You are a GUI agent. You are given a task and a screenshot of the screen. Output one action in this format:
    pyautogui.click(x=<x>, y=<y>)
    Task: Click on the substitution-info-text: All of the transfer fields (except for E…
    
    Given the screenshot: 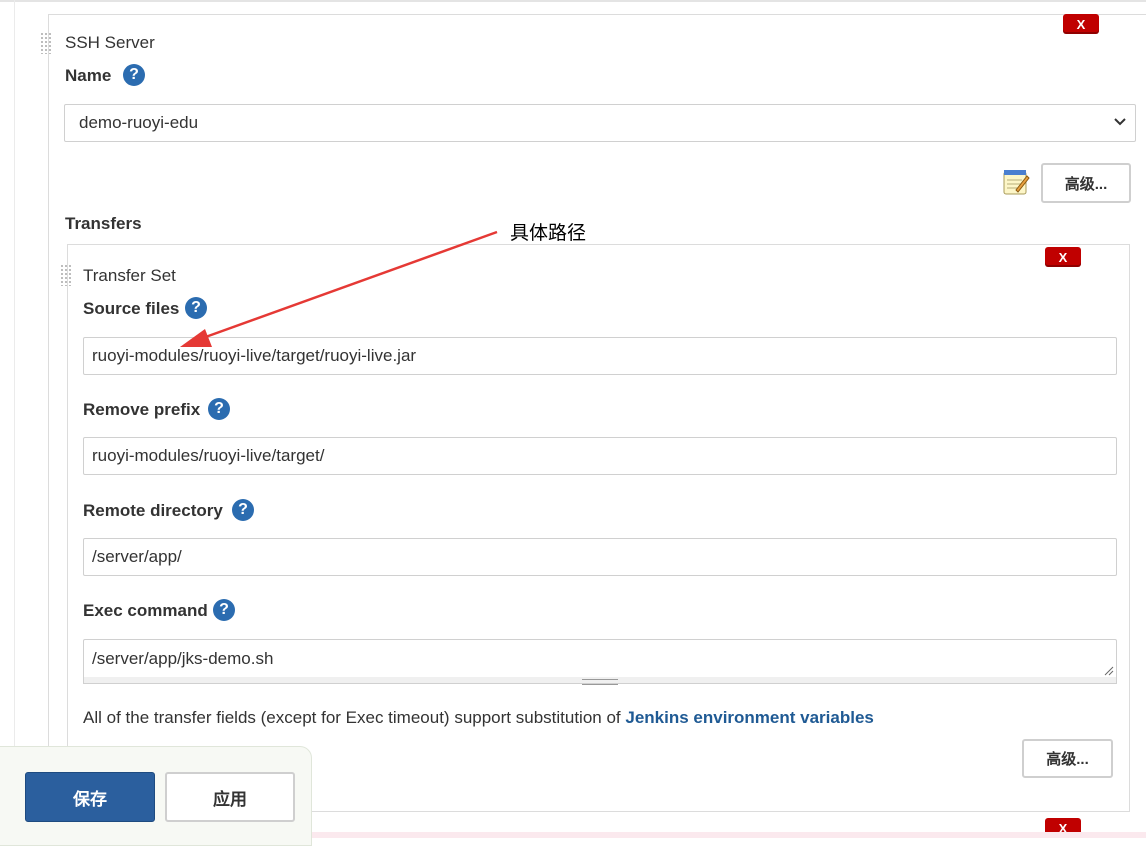 What is the action you would take?
    pyautogui.click(x=354, y=717)
    